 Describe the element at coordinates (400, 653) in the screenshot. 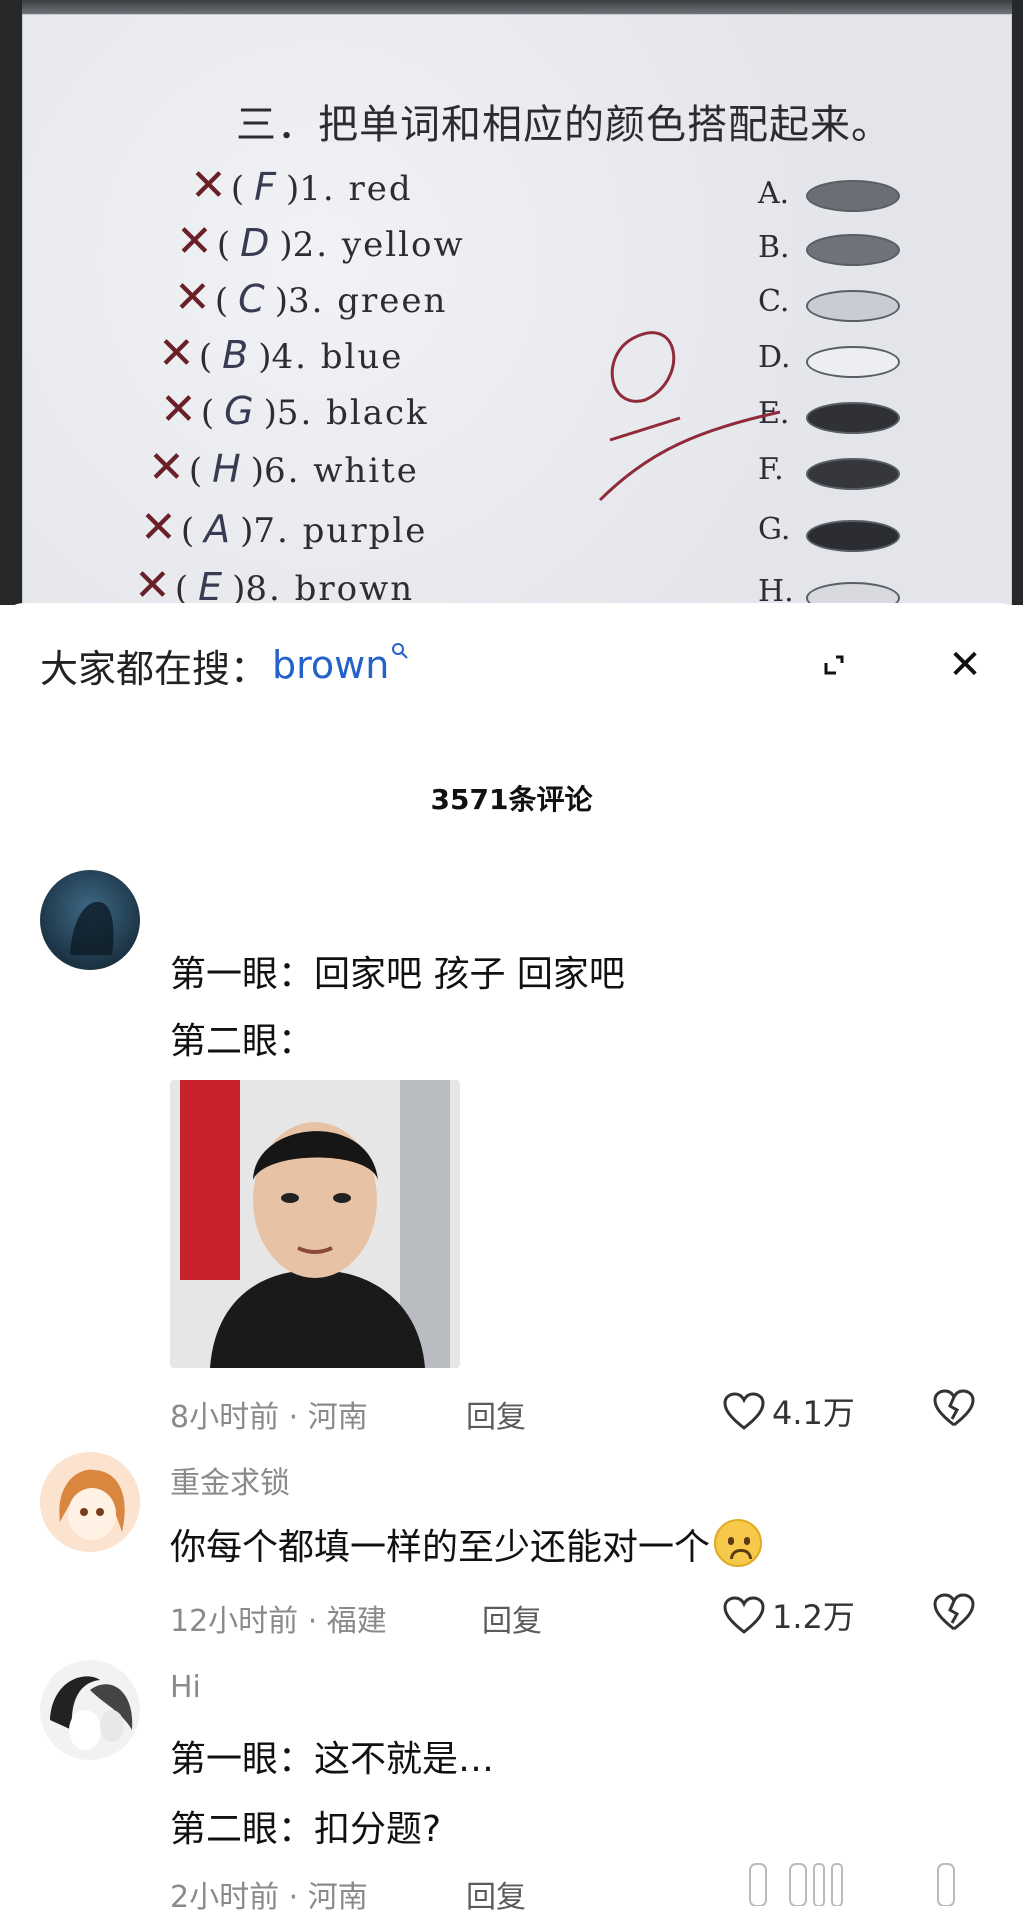

I see `search-icon` at that location.